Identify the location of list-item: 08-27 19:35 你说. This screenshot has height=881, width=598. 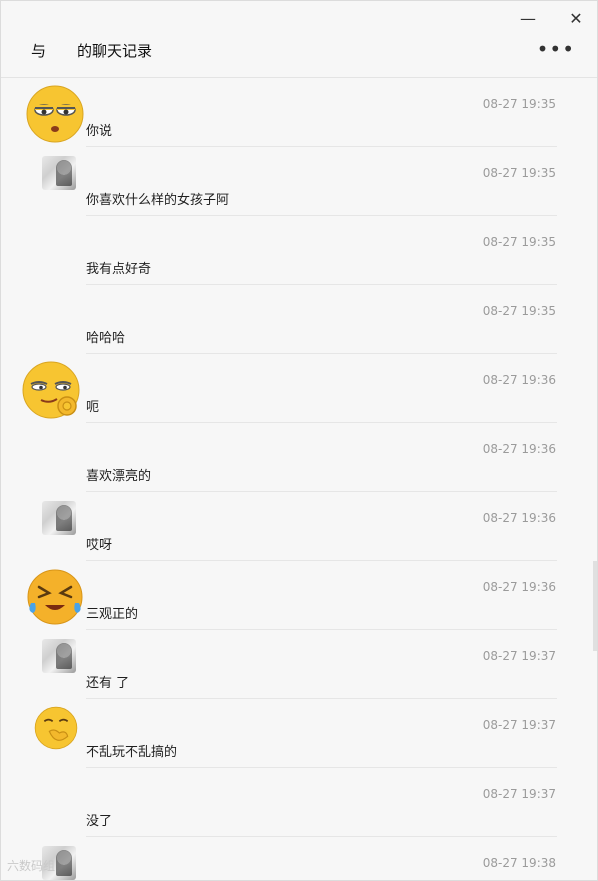
(299, 112).